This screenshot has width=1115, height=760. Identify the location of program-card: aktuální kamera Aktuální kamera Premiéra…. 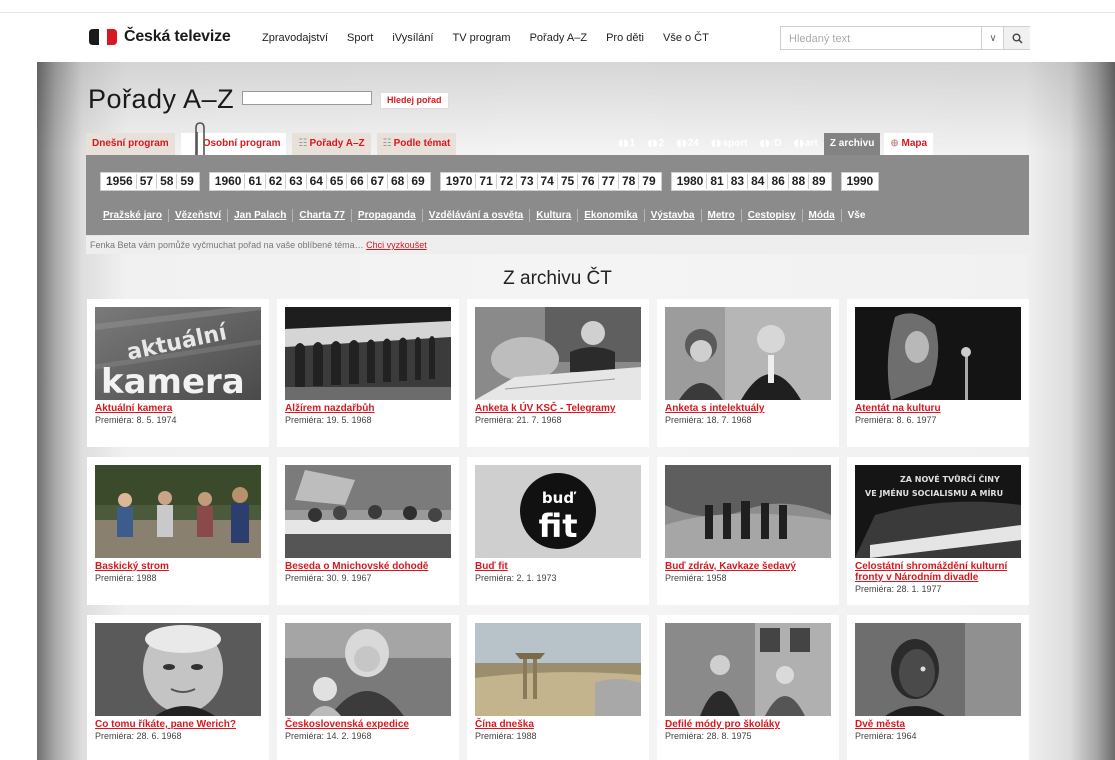
(178, 373).